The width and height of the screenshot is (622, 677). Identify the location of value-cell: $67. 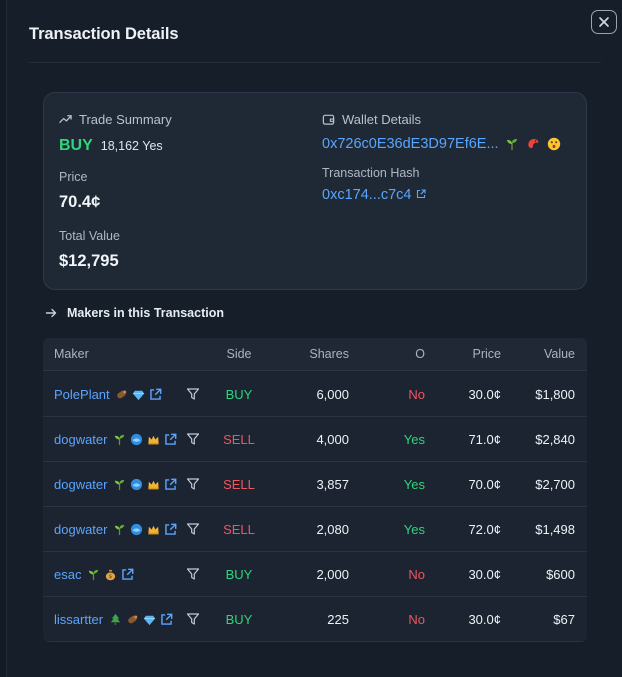
(542, 619).